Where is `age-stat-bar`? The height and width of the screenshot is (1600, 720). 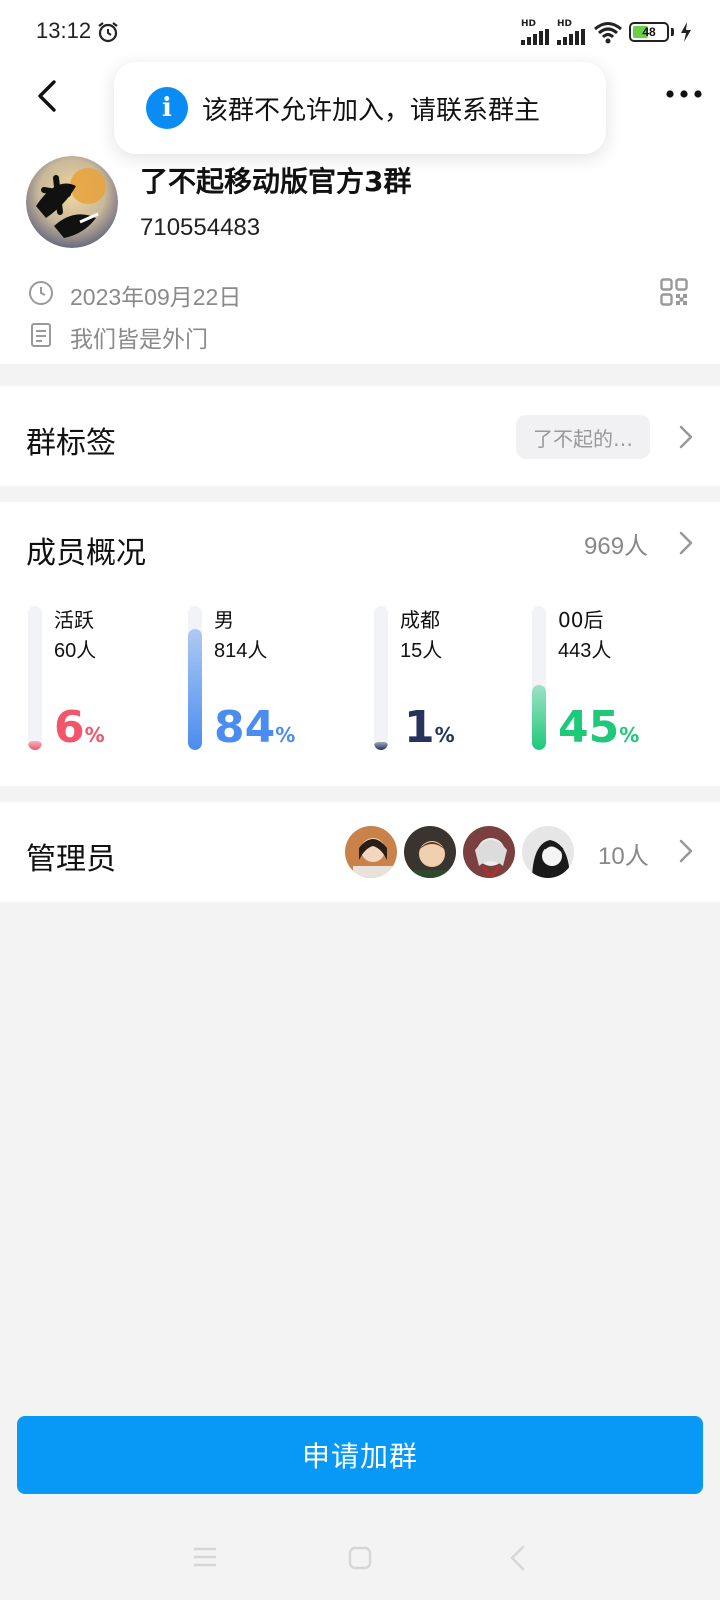
age-stat-bar is located at coordinates (539, 678).